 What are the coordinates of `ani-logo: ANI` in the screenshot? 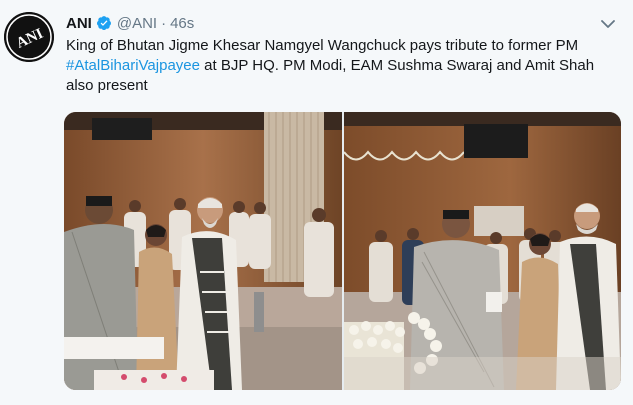 It's located at (29, 37).